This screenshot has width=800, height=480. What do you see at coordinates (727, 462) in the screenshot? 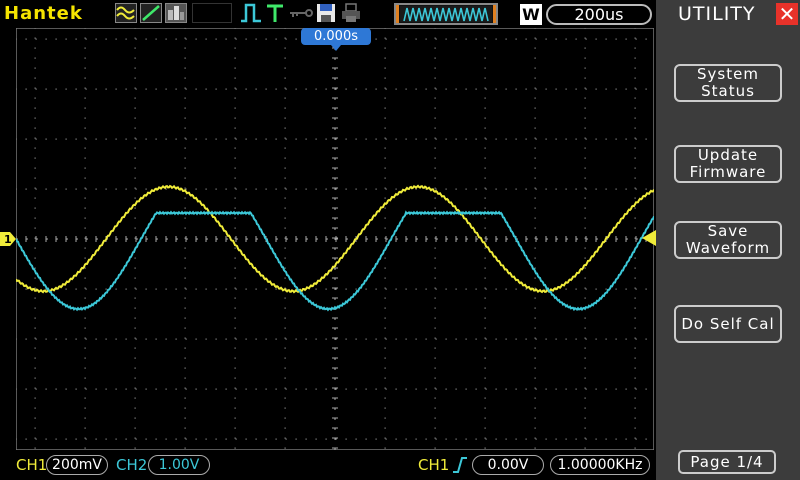
I see `page-button: Page 1/4` at bounding box center [727, 462].